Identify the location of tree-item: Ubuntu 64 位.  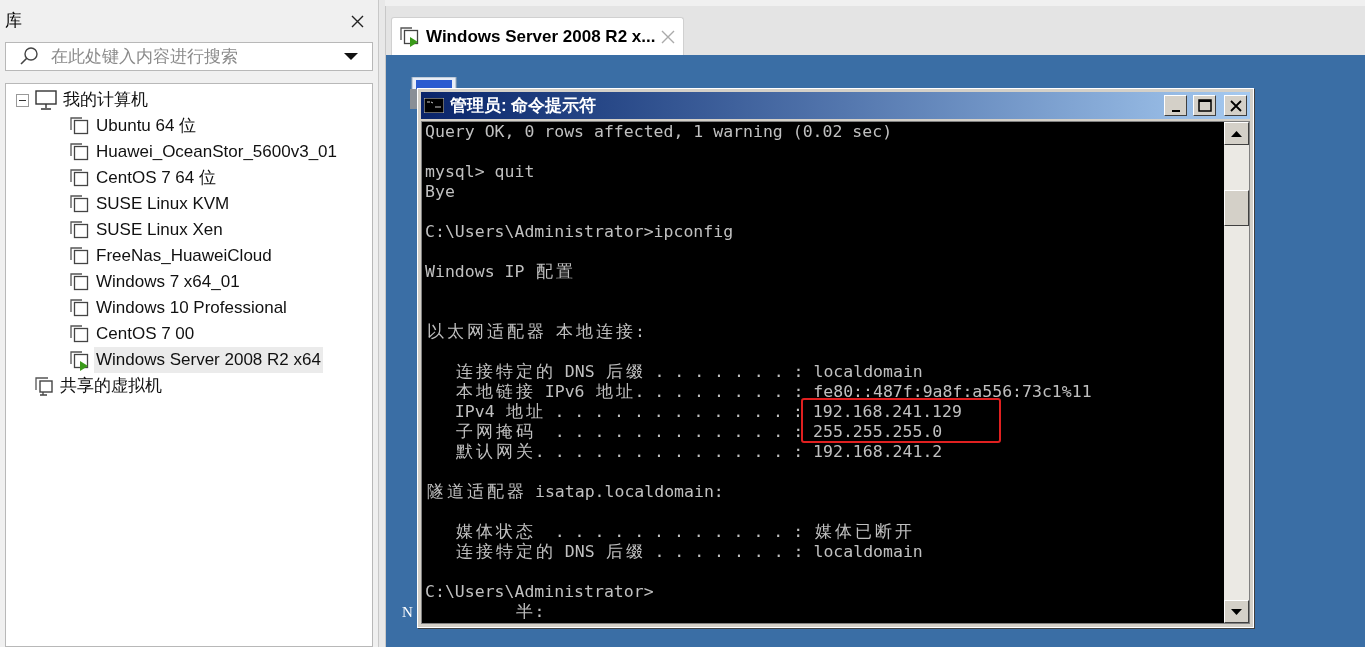
(146, 126).